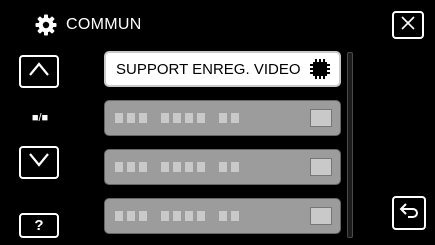  I want to click on list-scrollbar, so click(350, 145).